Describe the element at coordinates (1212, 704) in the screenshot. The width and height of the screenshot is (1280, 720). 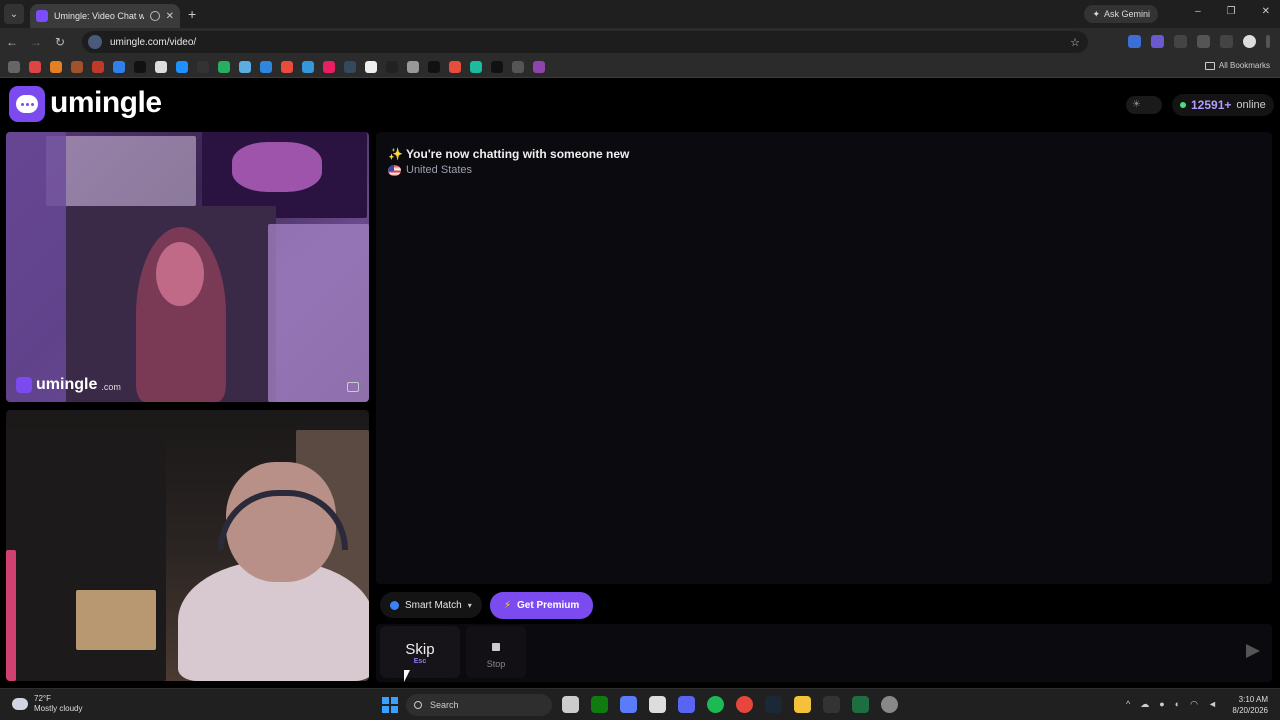
I see `volume-icon: ◄` at that location.